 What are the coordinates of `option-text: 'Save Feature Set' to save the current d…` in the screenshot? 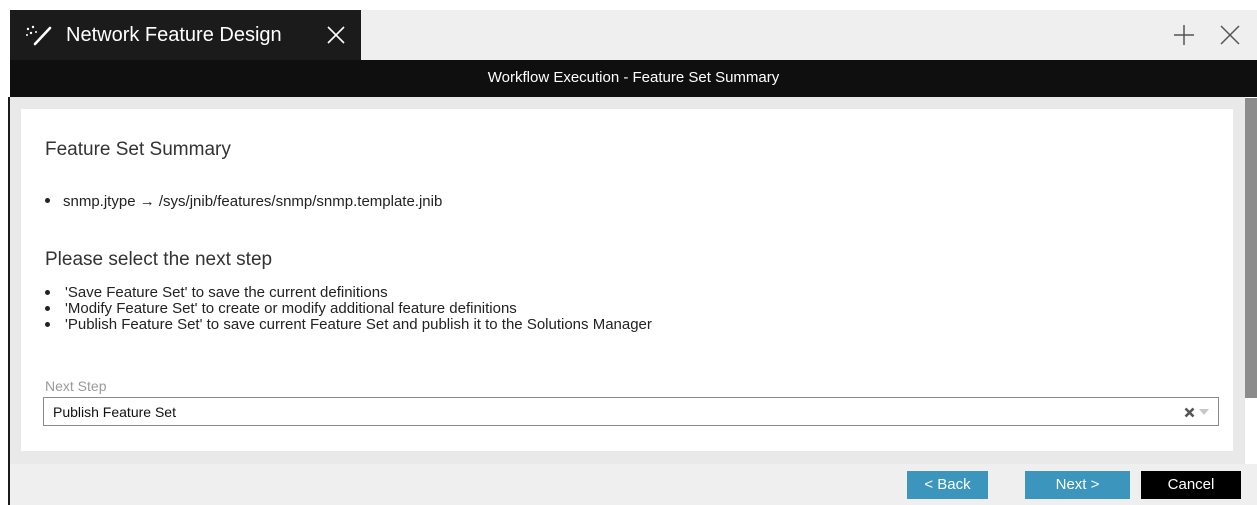 It's located at (226, 292).